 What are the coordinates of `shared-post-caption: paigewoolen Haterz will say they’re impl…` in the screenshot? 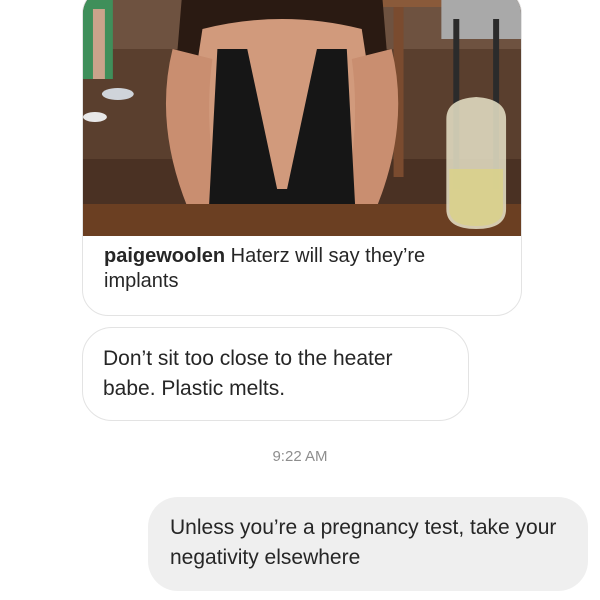 It's located at (304, 269).